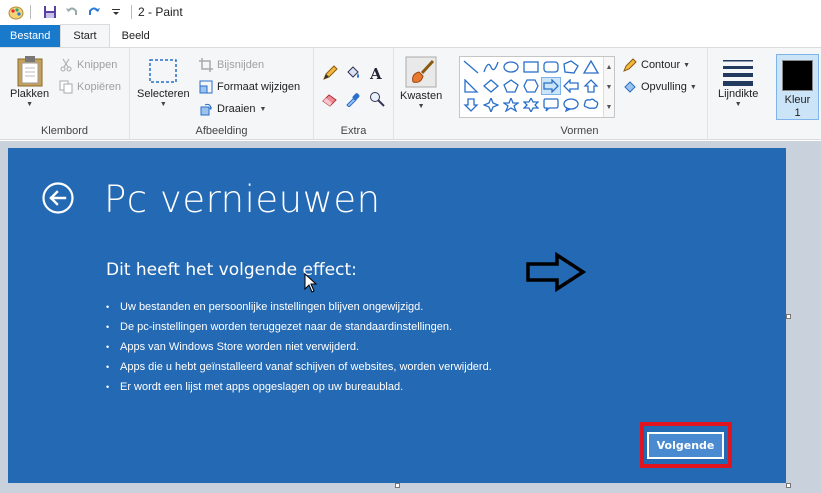  I want to click on down-arrow-shape-icon, so click(471, 105).